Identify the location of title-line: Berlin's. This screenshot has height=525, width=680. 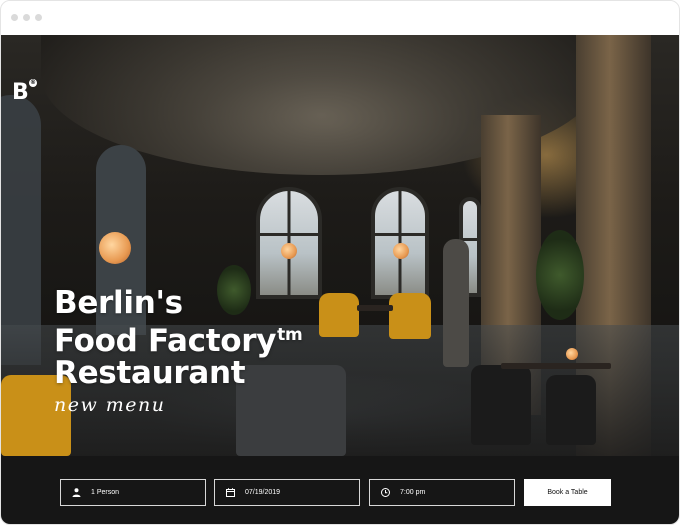
(118, 303).